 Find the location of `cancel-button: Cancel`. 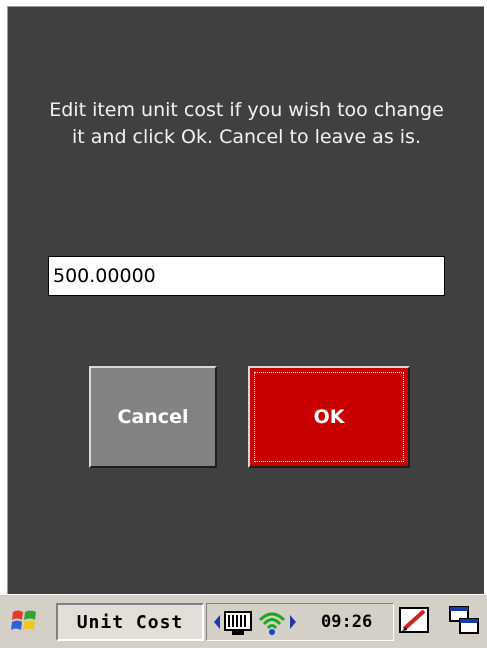

cancel-button: Cancel is located at coordinates (153, 417).